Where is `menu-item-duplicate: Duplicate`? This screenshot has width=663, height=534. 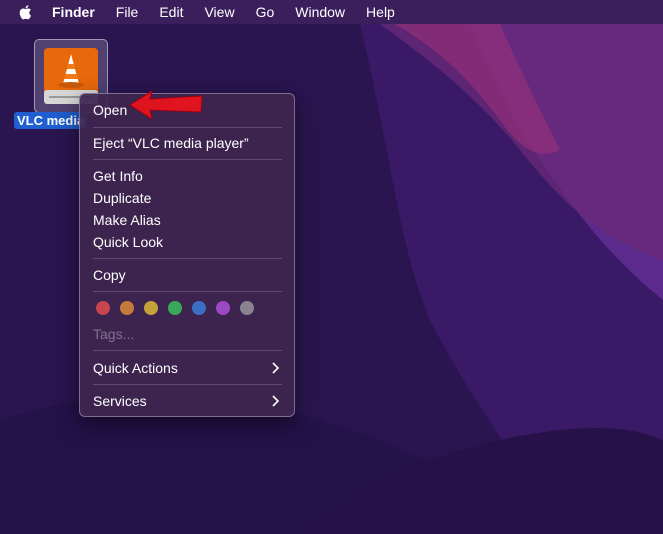
menu-item-duplicate: Duplicate is located at coordinates (187, 198).